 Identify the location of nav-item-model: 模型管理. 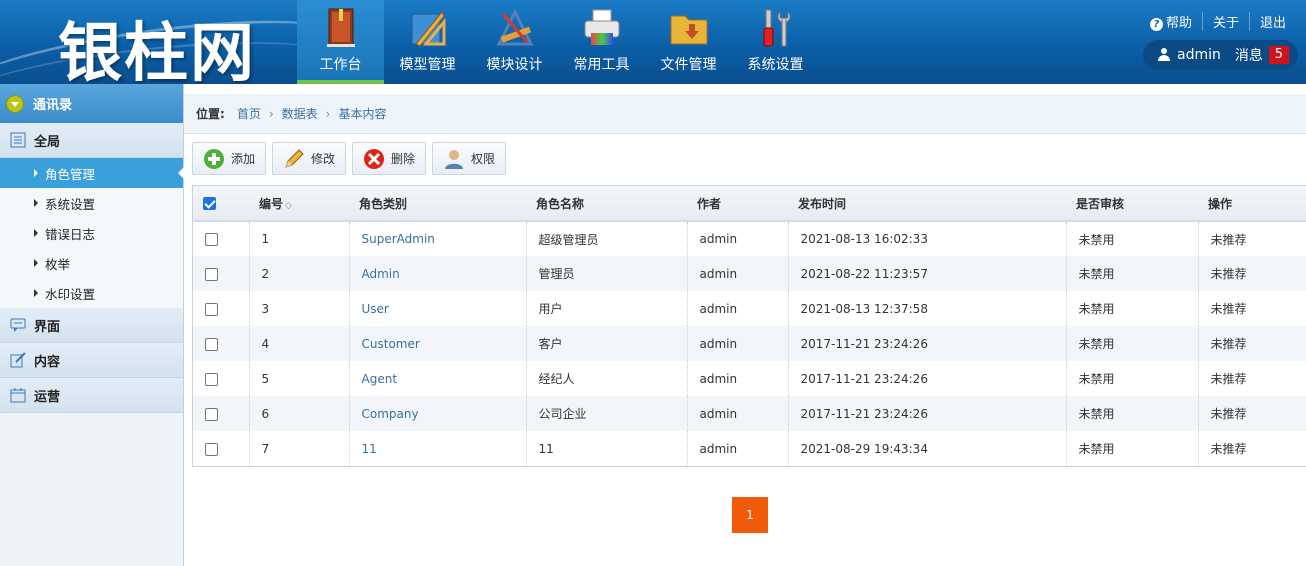
(427, 42).